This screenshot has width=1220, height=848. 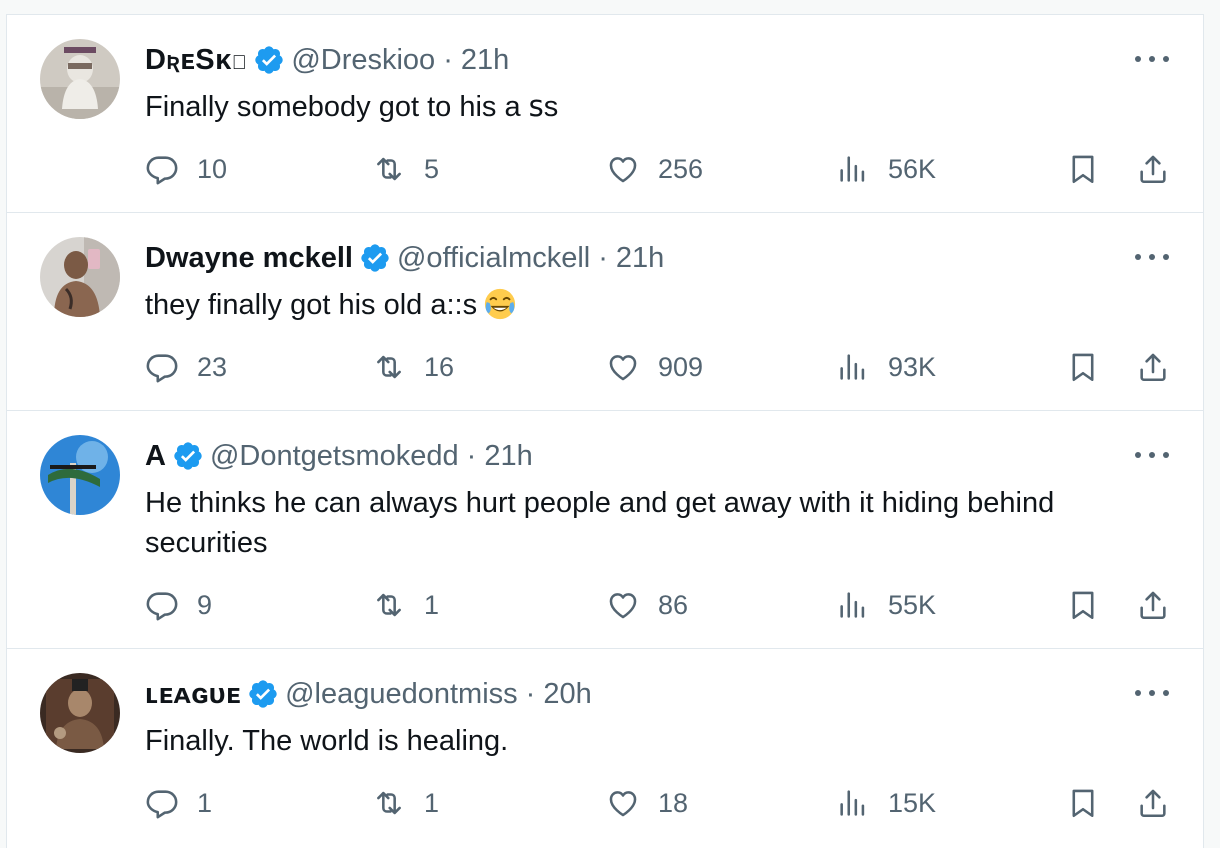 I want to click on like-count: 256, so click(x=681, y=168).